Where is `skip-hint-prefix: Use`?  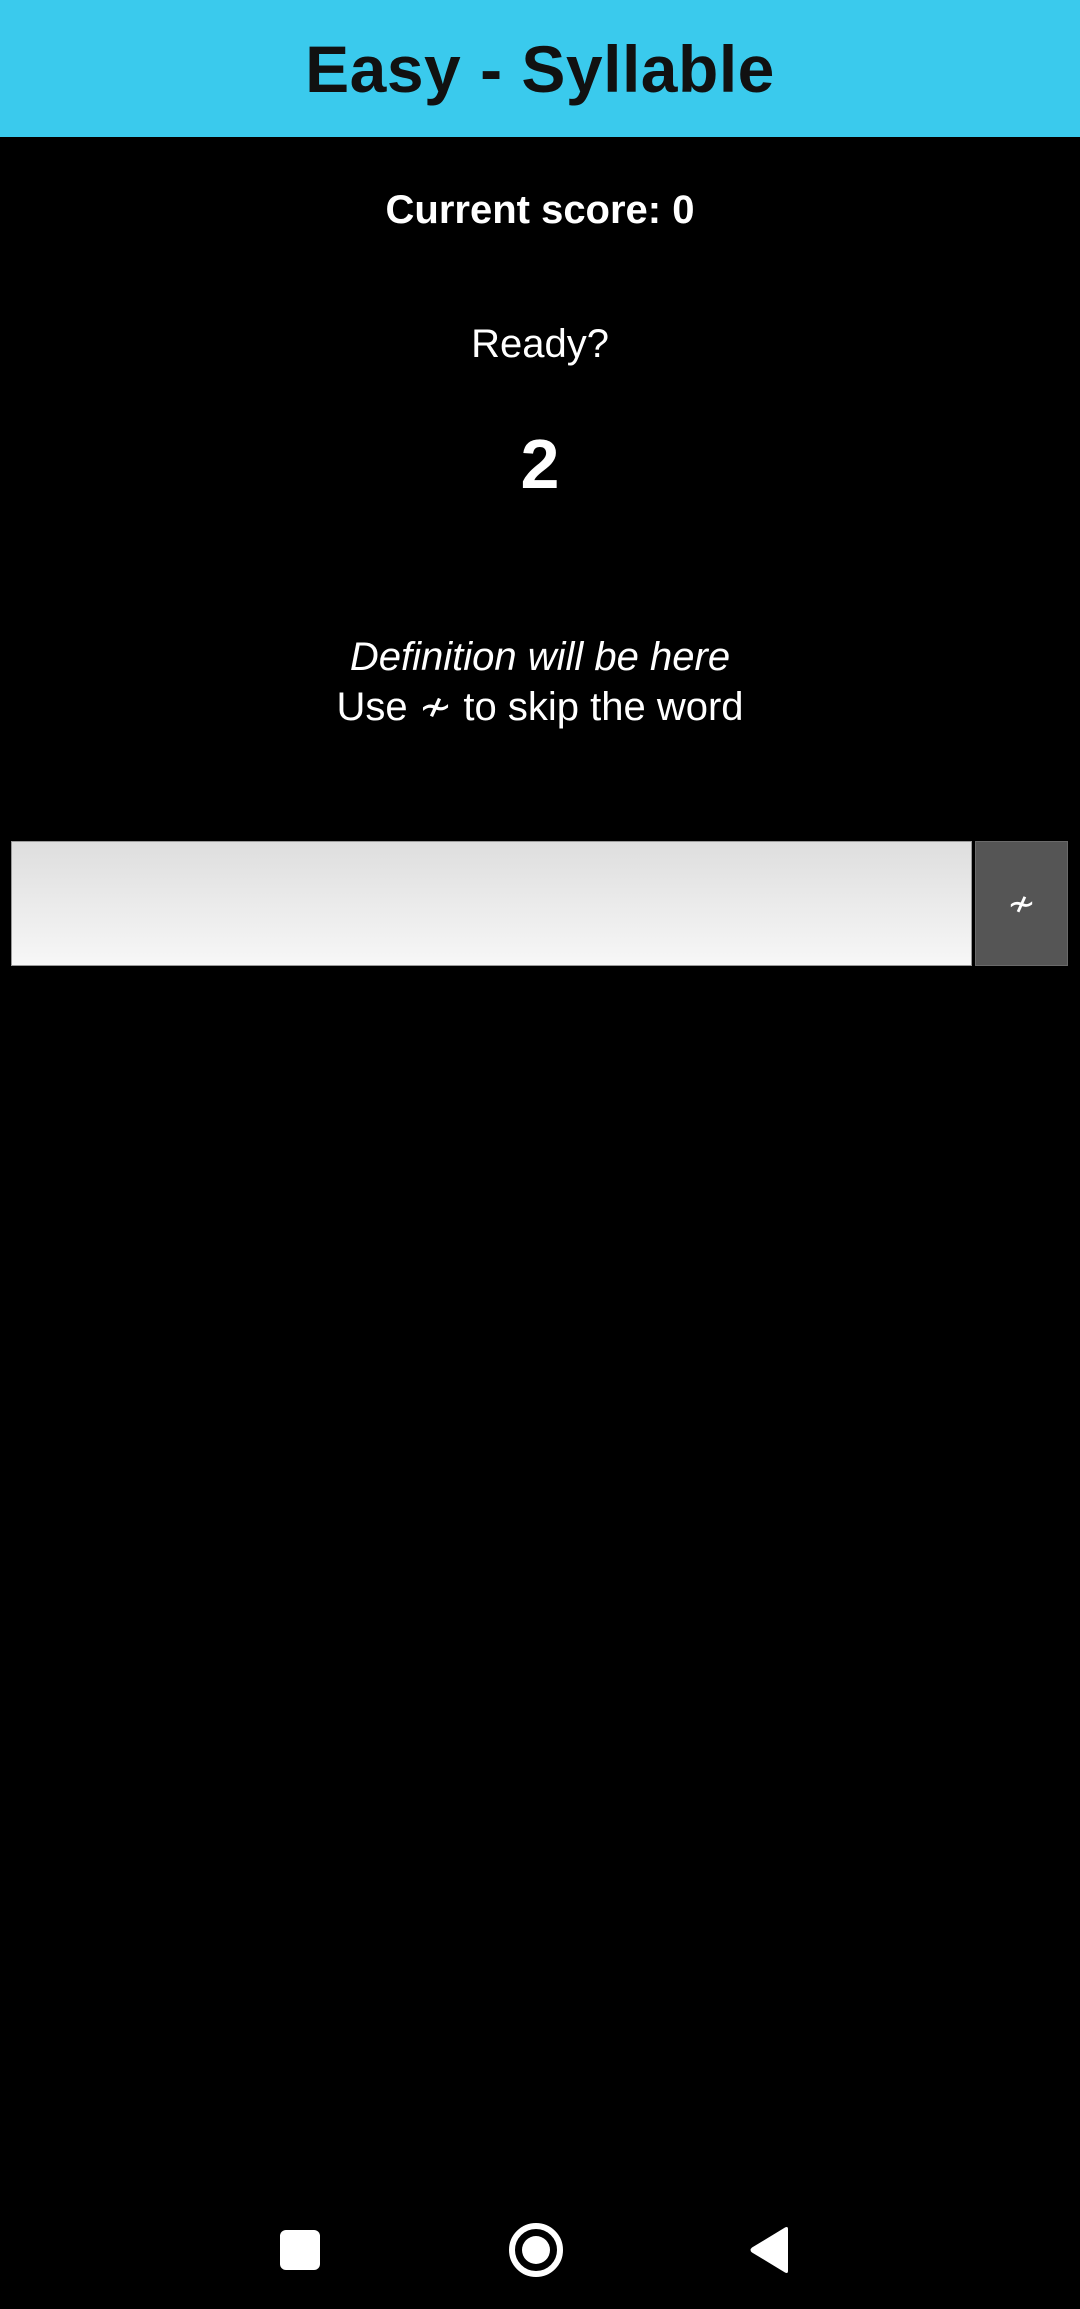
skip-hint-prefix: Use is located at coordinates (372, 707).